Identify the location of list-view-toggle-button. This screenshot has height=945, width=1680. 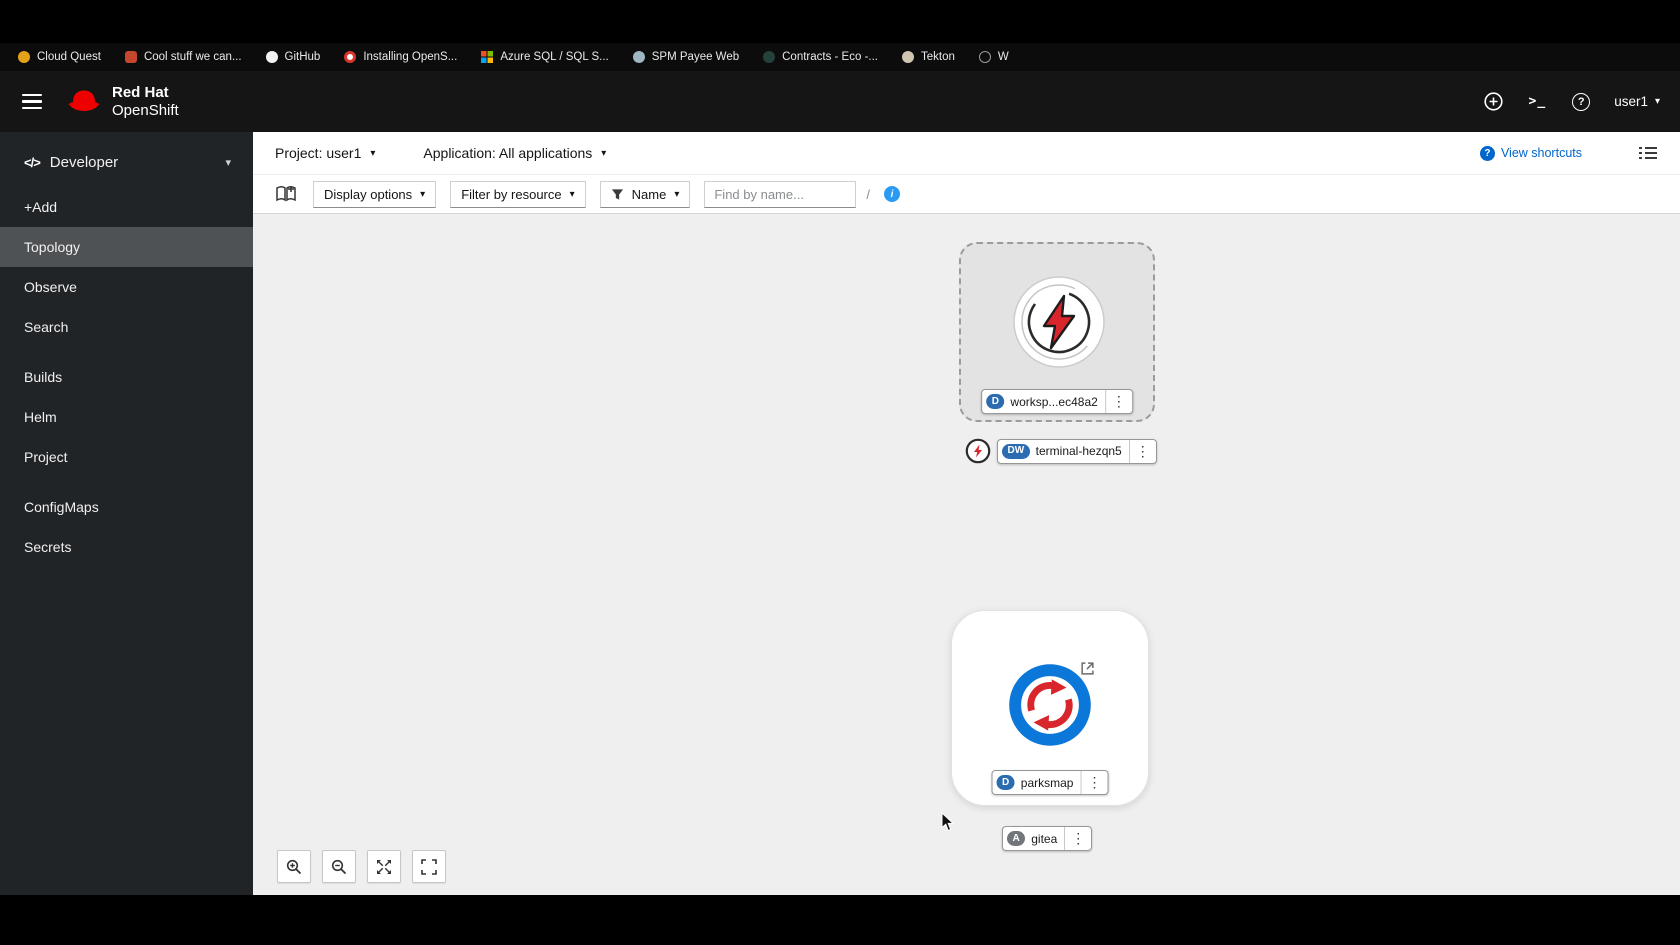
(1648, 153).